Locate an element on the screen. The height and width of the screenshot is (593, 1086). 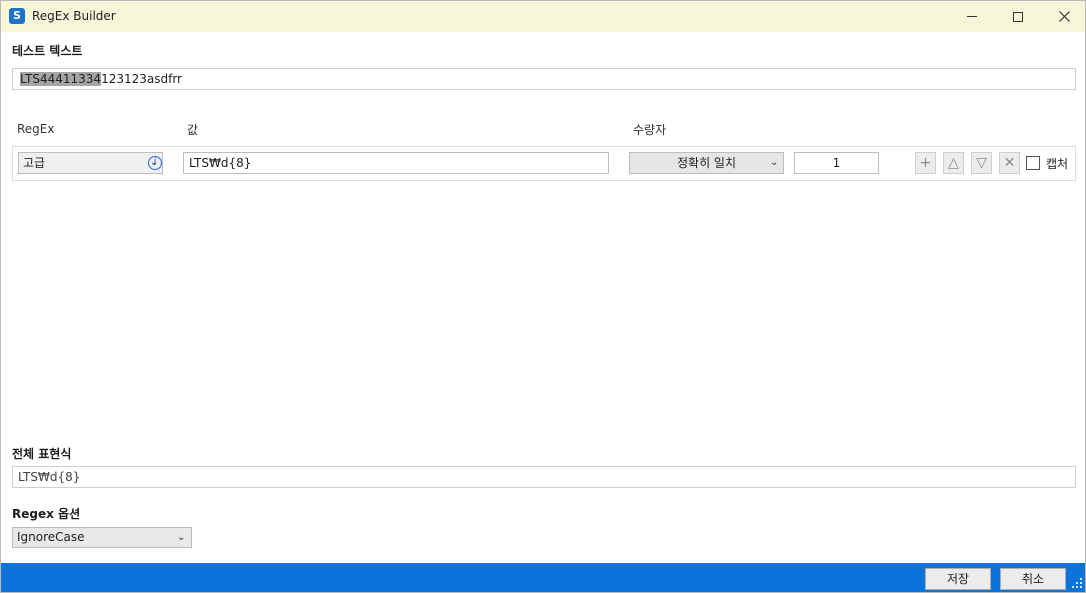
close-icon is located at coordinates (1064, 16).